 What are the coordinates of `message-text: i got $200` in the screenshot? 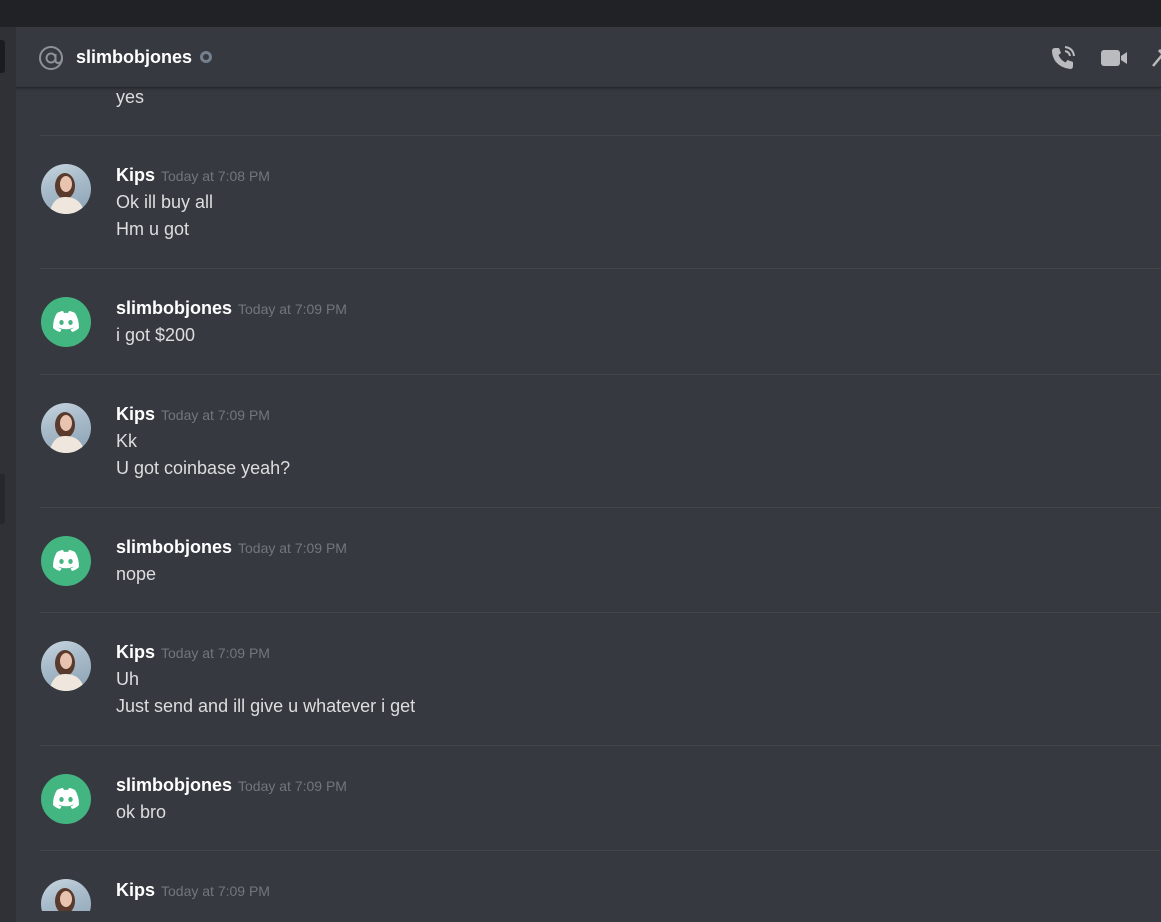 It's located at (156, 335).